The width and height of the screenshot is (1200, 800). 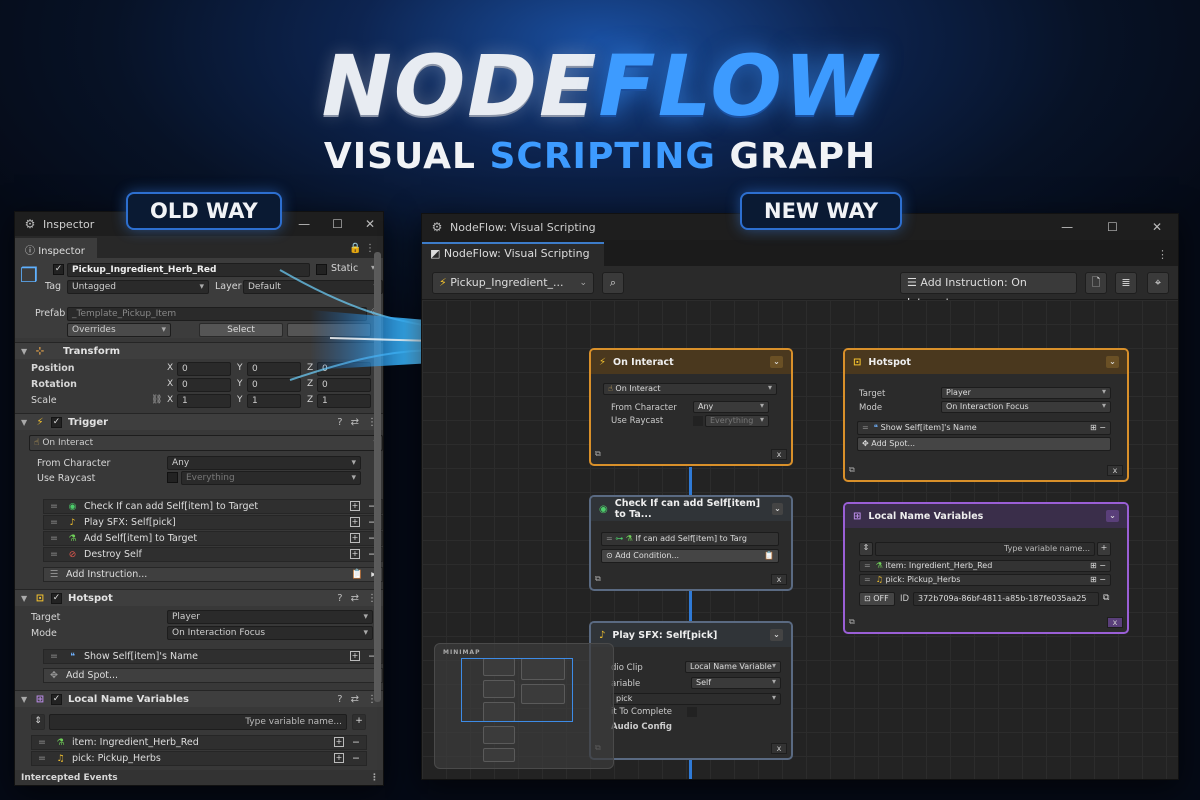 What do you see at coordinates (1026, 393) in the screenshot?
I see `target-select: Player` at bounding box center [1026, 393].